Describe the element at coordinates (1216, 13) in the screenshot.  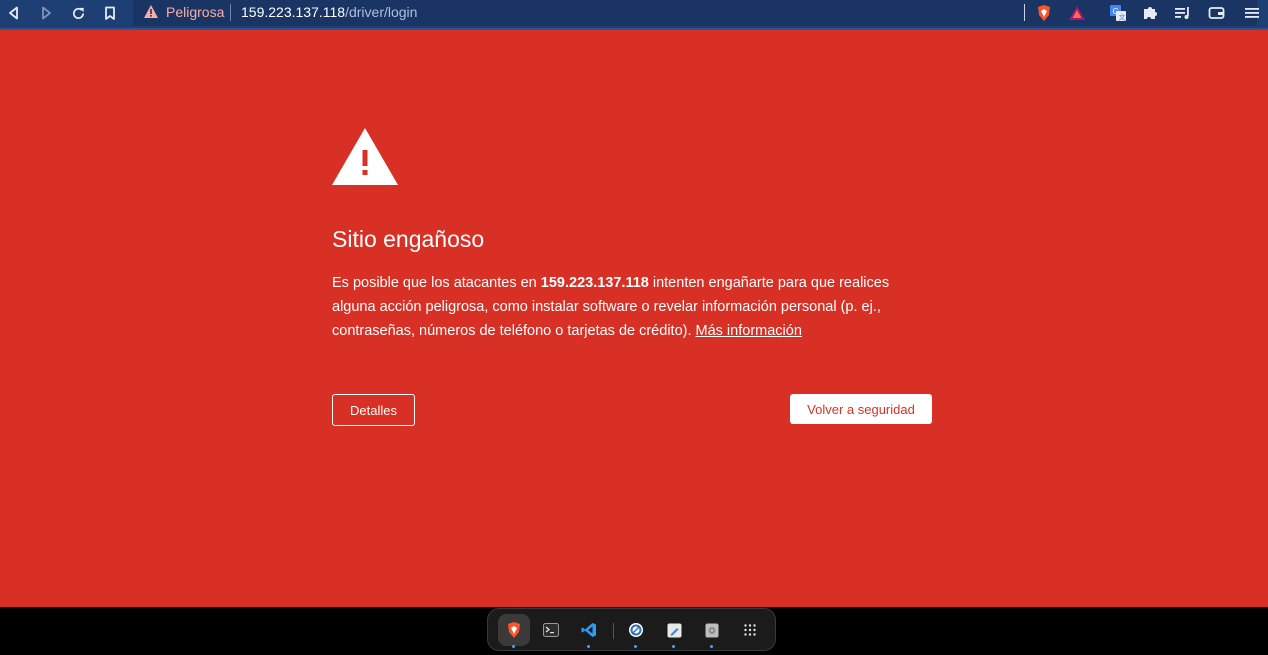
I see `wallet-icon` at that location.